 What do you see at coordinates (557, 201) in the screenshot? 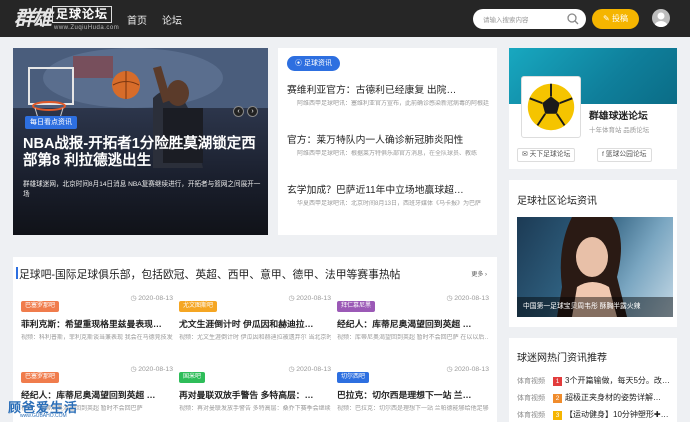
I see `community-heading: 足球社区论坛资讯` at bounding box center [557, 201].